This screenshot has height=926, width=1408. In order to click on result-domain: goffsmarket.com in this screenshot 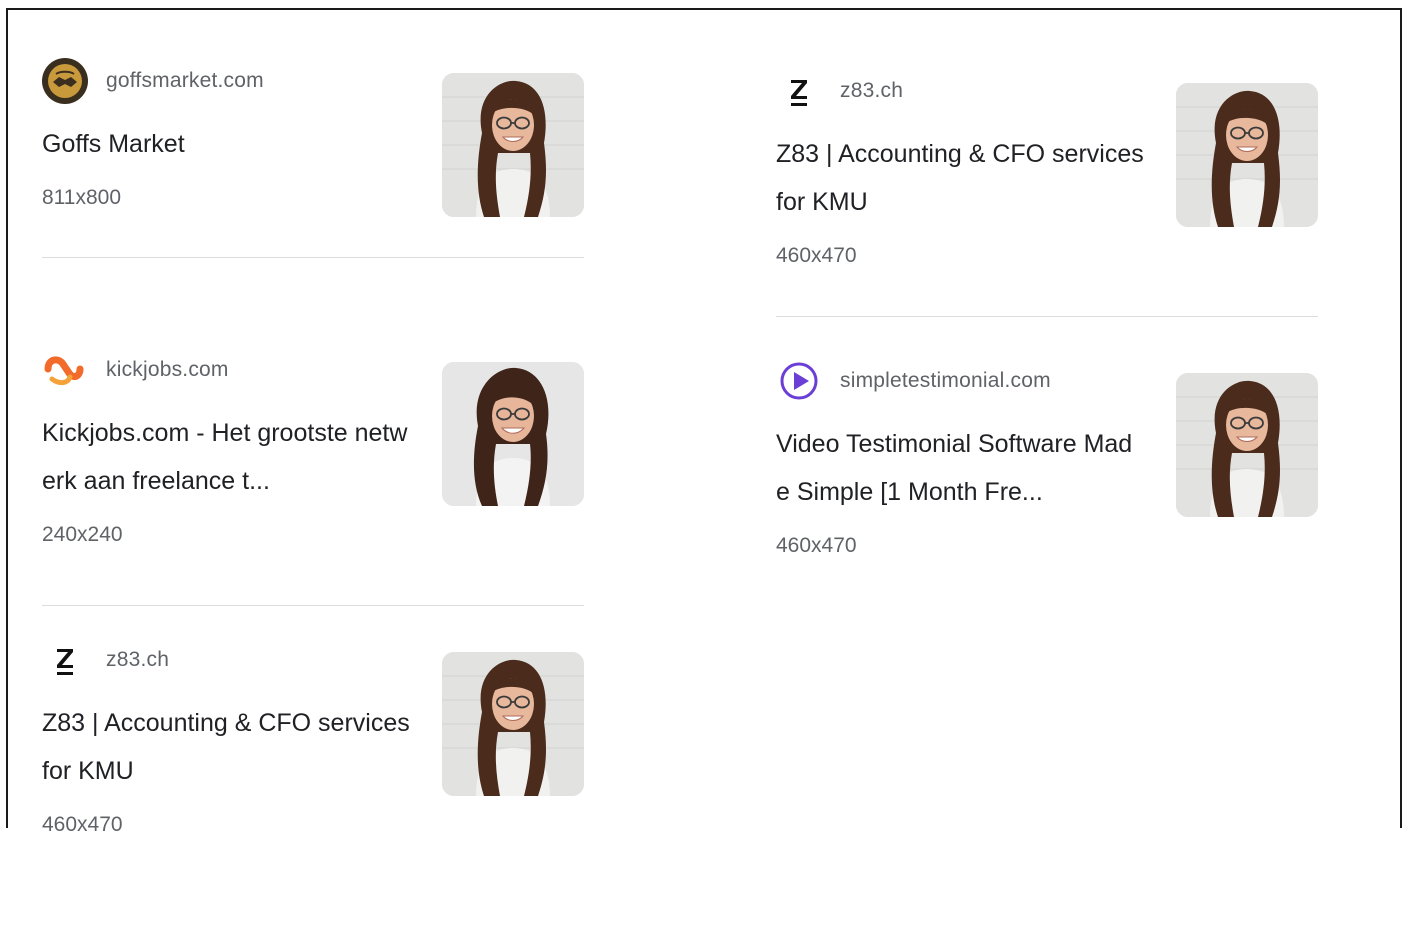, I will do `click(185, 80)`.